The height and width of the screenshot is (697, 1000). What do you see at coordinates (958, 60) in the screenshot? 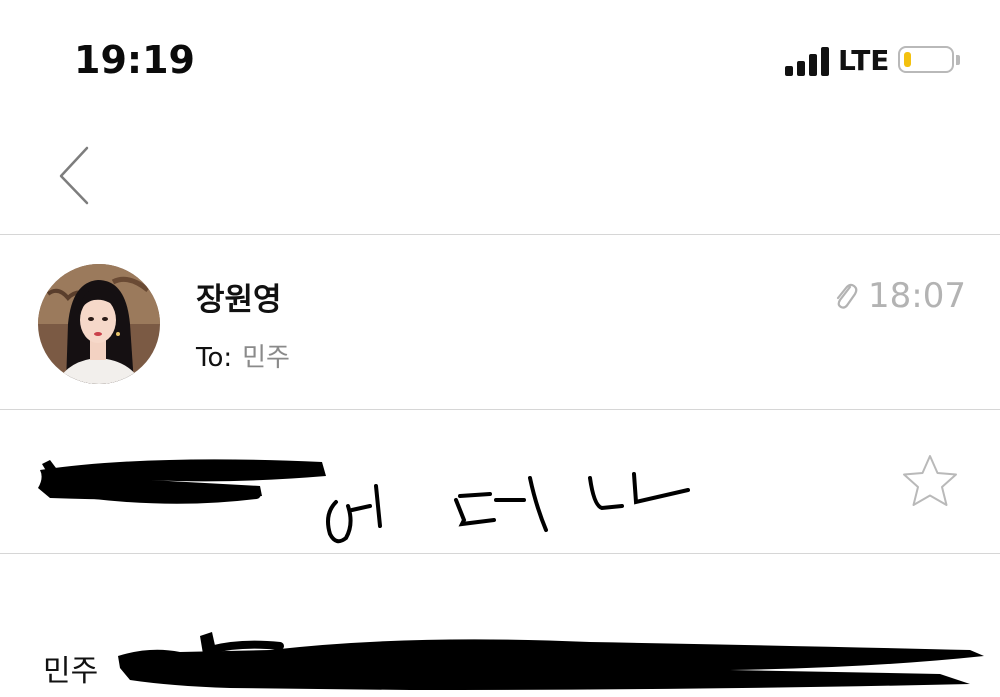
I see `battery-tip` at bounding box center [958, 60].